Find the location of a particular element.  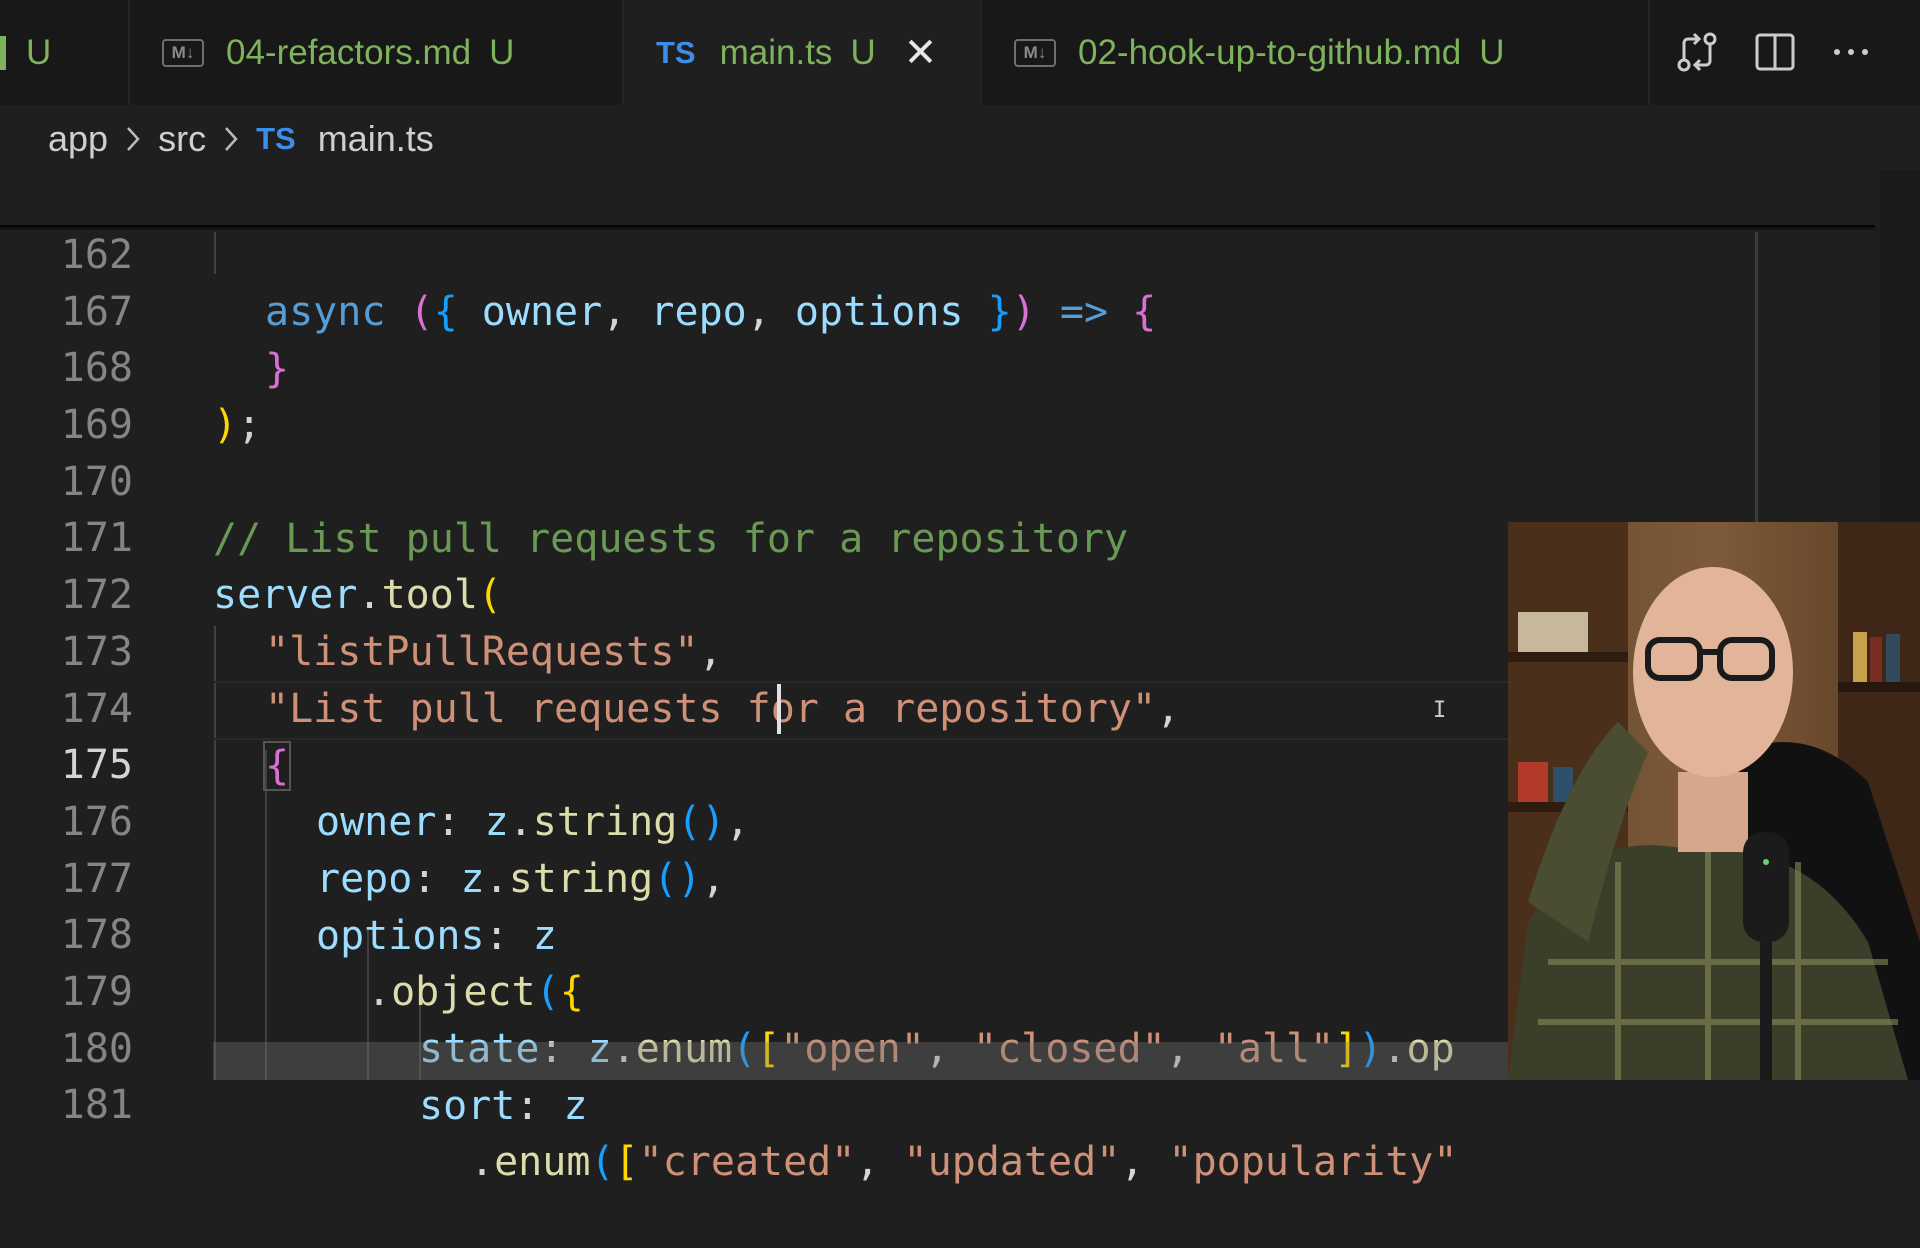

code-line-168: 168 ); is located at coordinates (960, 365).